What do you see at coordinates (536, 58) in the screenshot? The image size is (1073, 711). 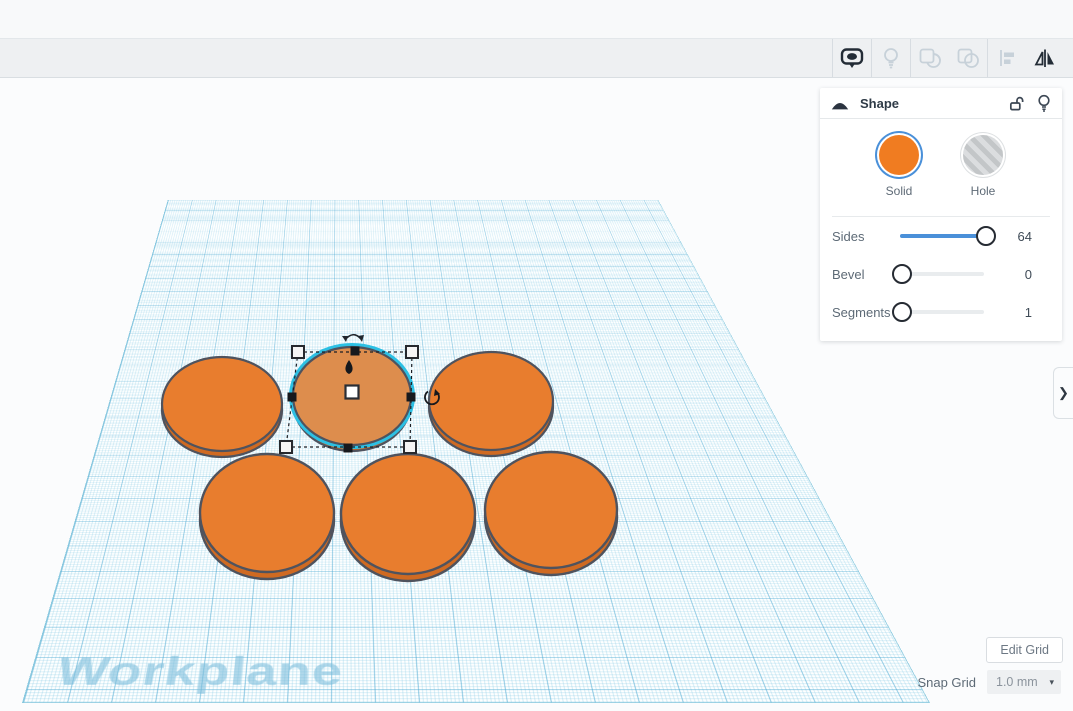 I see `toolbar` at bounding box center [536, 58].